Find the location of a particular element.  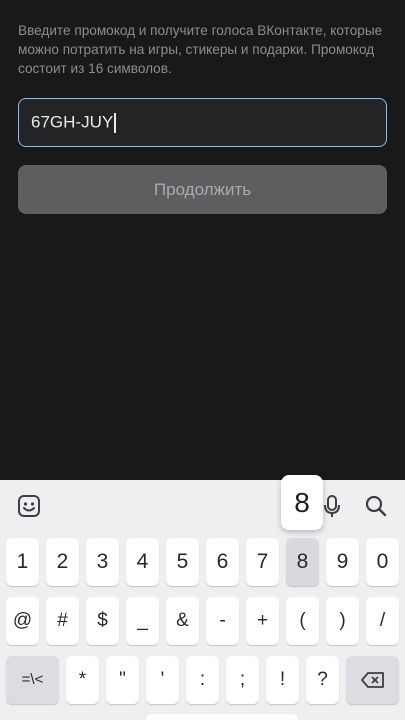

key-8: 8 is located at coordinates (302, 562).